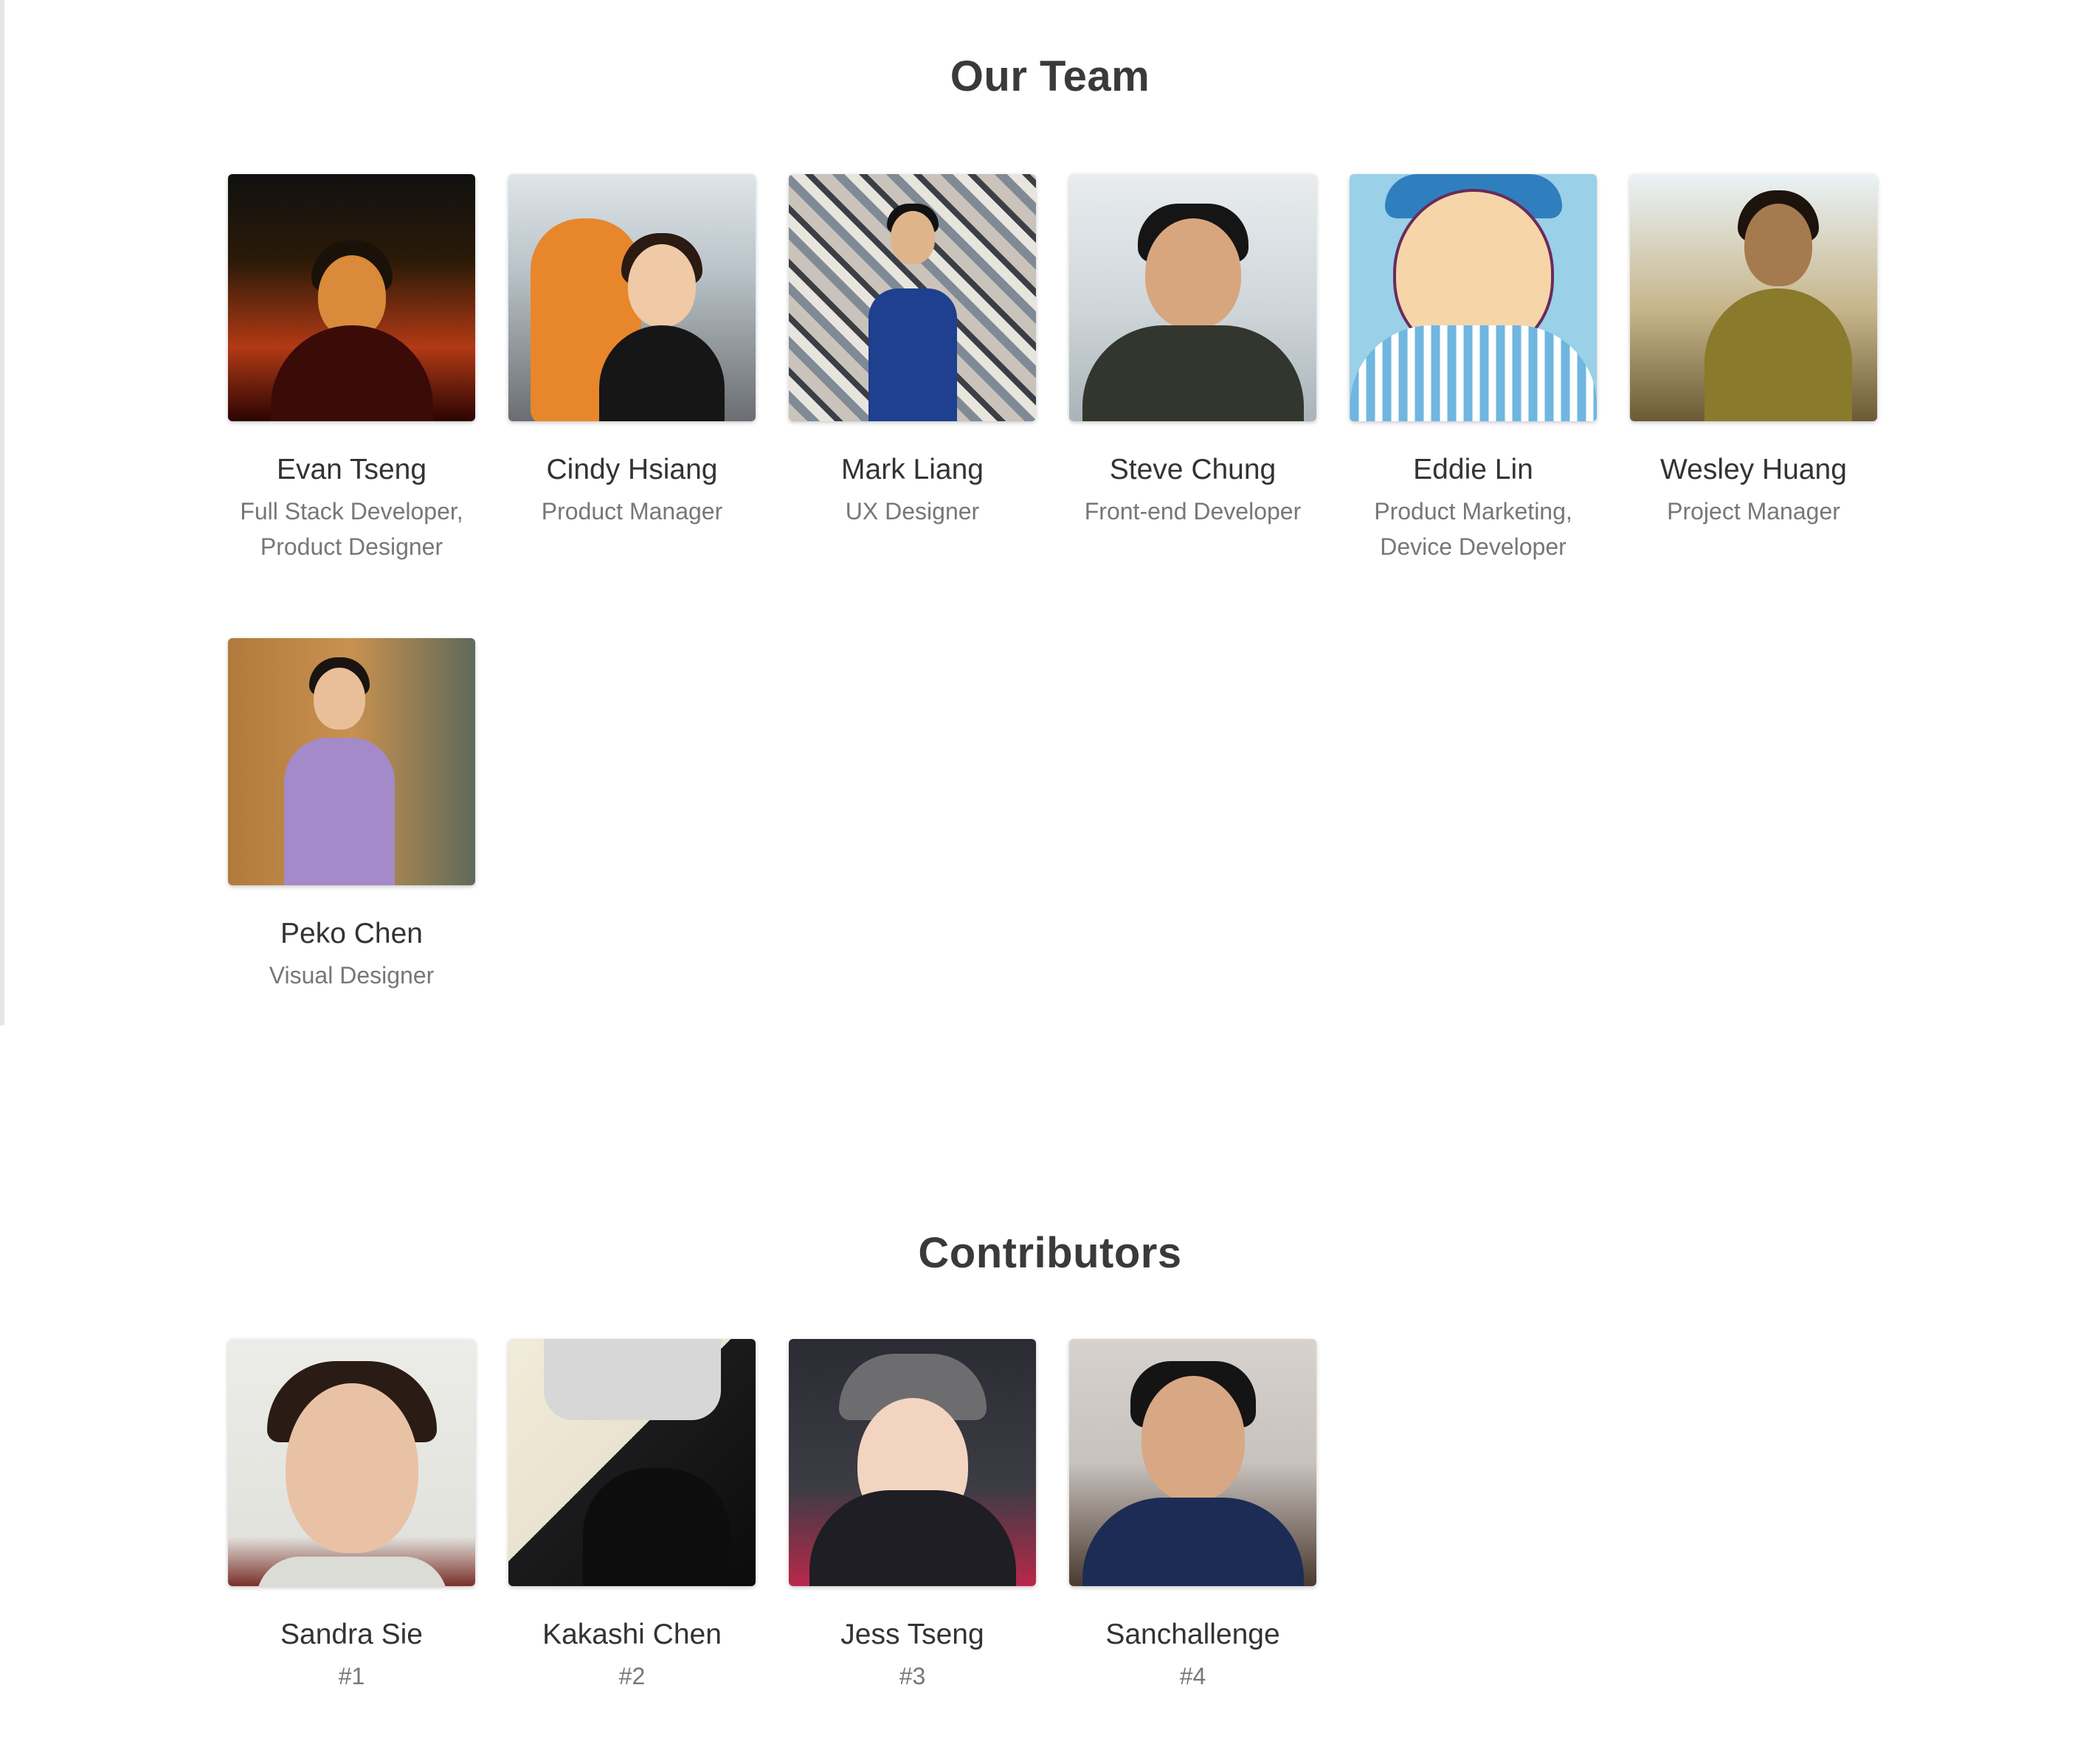  I want to click on contributor-name: Kakashi Chen, so click(632, 1634).